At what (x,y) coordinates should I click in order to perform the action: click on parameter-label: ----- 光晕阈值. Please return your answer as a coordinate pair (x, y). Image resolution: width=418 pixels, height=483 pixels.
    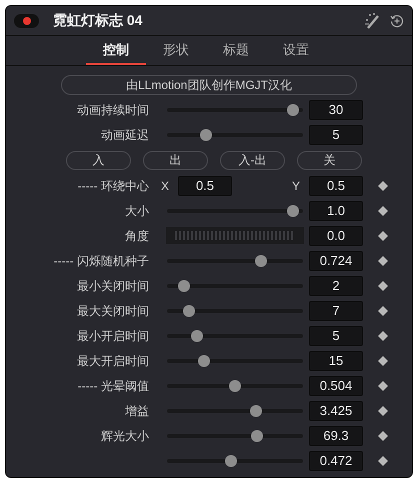
    Looking at the image, I should click on (113, 386).